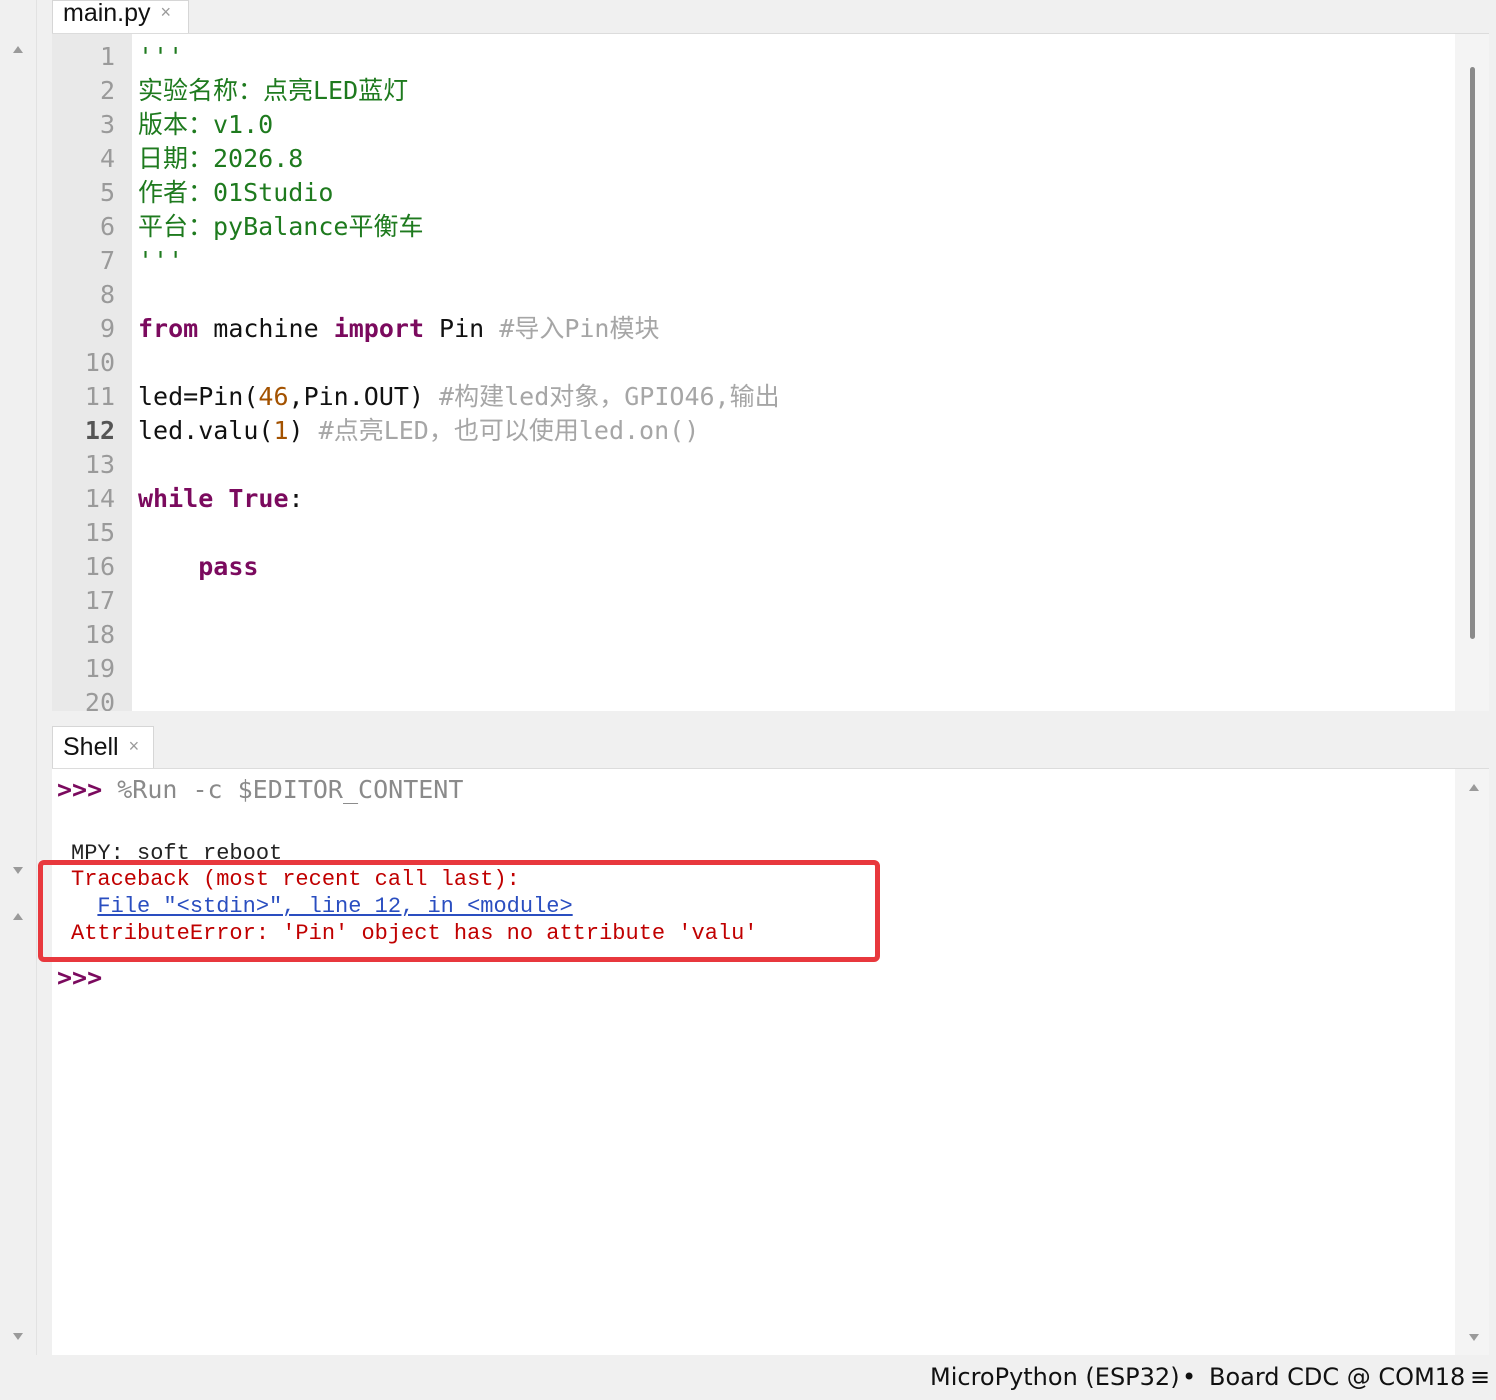 This screenshot has height=1400, width=1496. I want to click on tab-label: main.py, so click(107, 13).